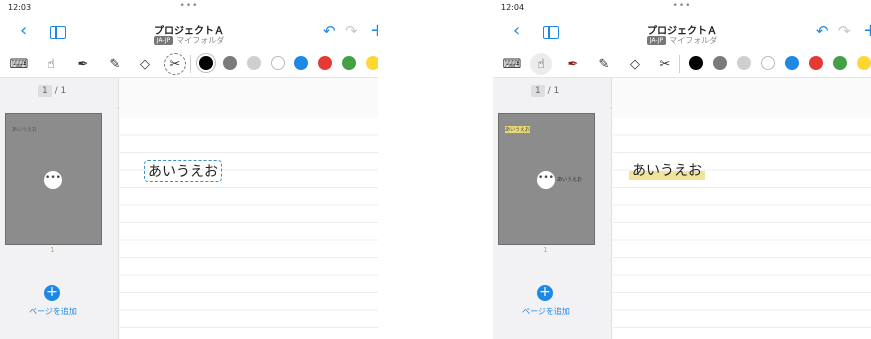 Image resolution: width=871 pixels, height=339 pixels. I want to click on handwritten-text-selected: あいうえお, so click(183, 171).